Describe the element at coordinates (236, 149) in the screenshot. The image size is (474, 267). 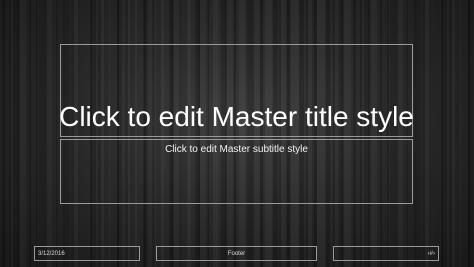
I see `subtitle-placeholder-text: Click to edit Master subtitle style` at that location.